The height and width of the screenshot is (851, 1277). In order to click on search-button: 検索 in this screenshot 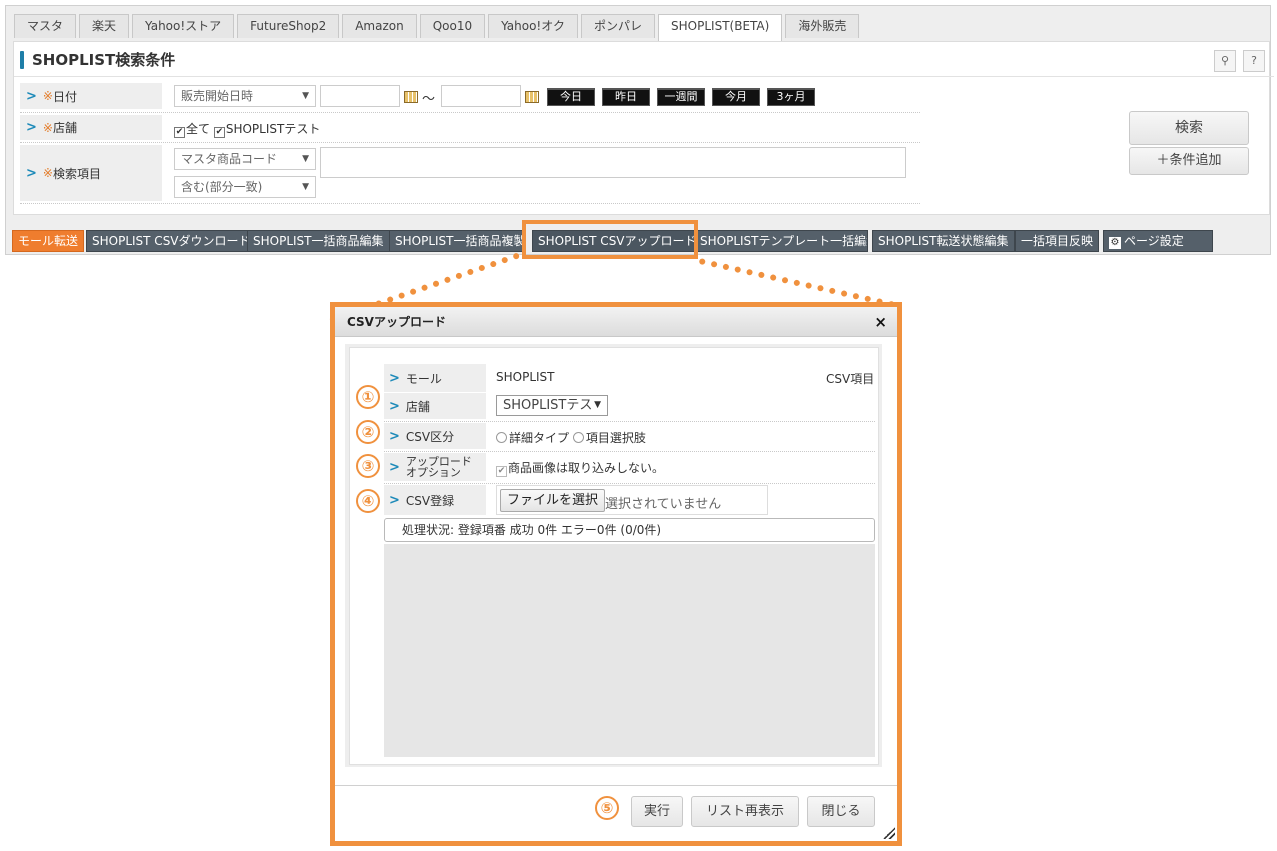, I will do `click(1189, 128)`.